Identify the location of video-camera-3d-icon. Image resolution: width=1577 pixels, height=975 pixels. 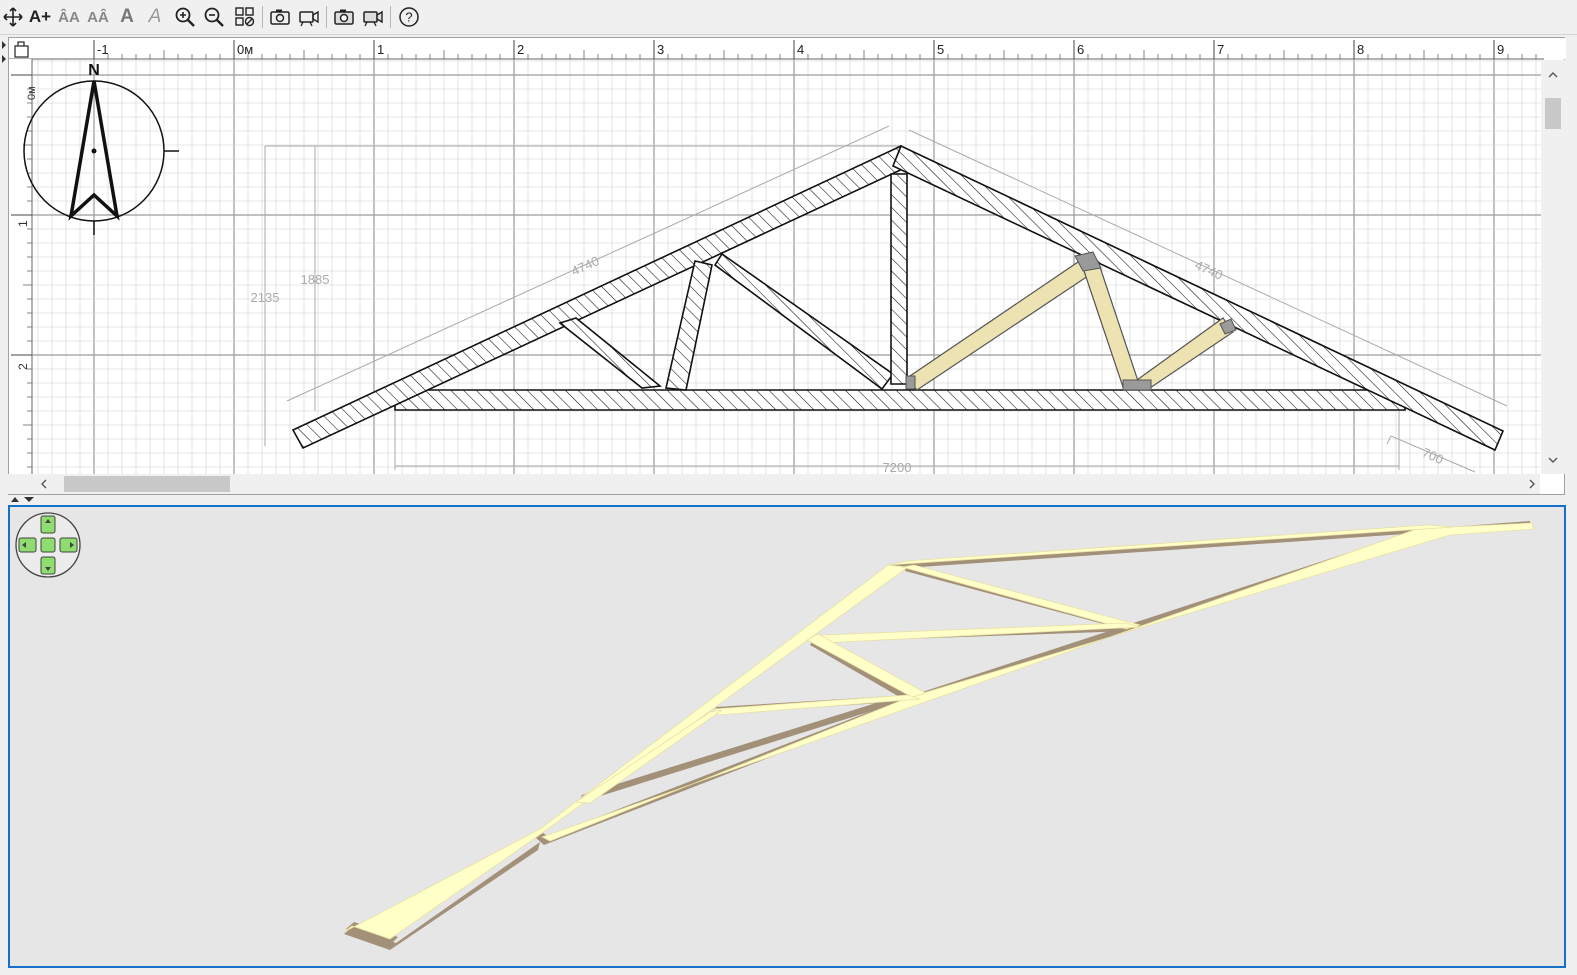
(373, 18).